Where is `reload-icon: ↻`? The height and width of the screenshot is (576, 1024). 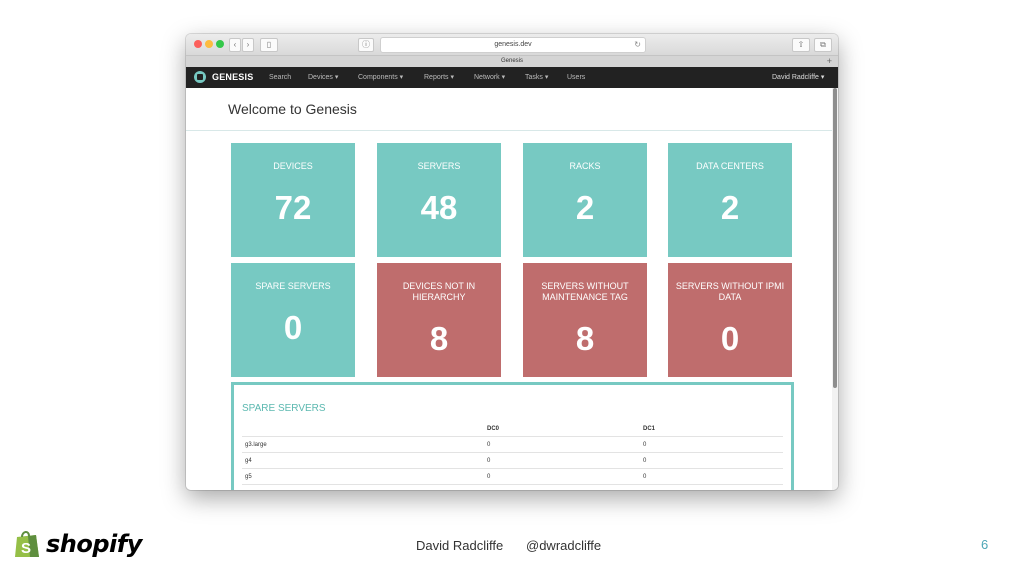
reload-icon: ↻ is located at coordinates (637, 45).